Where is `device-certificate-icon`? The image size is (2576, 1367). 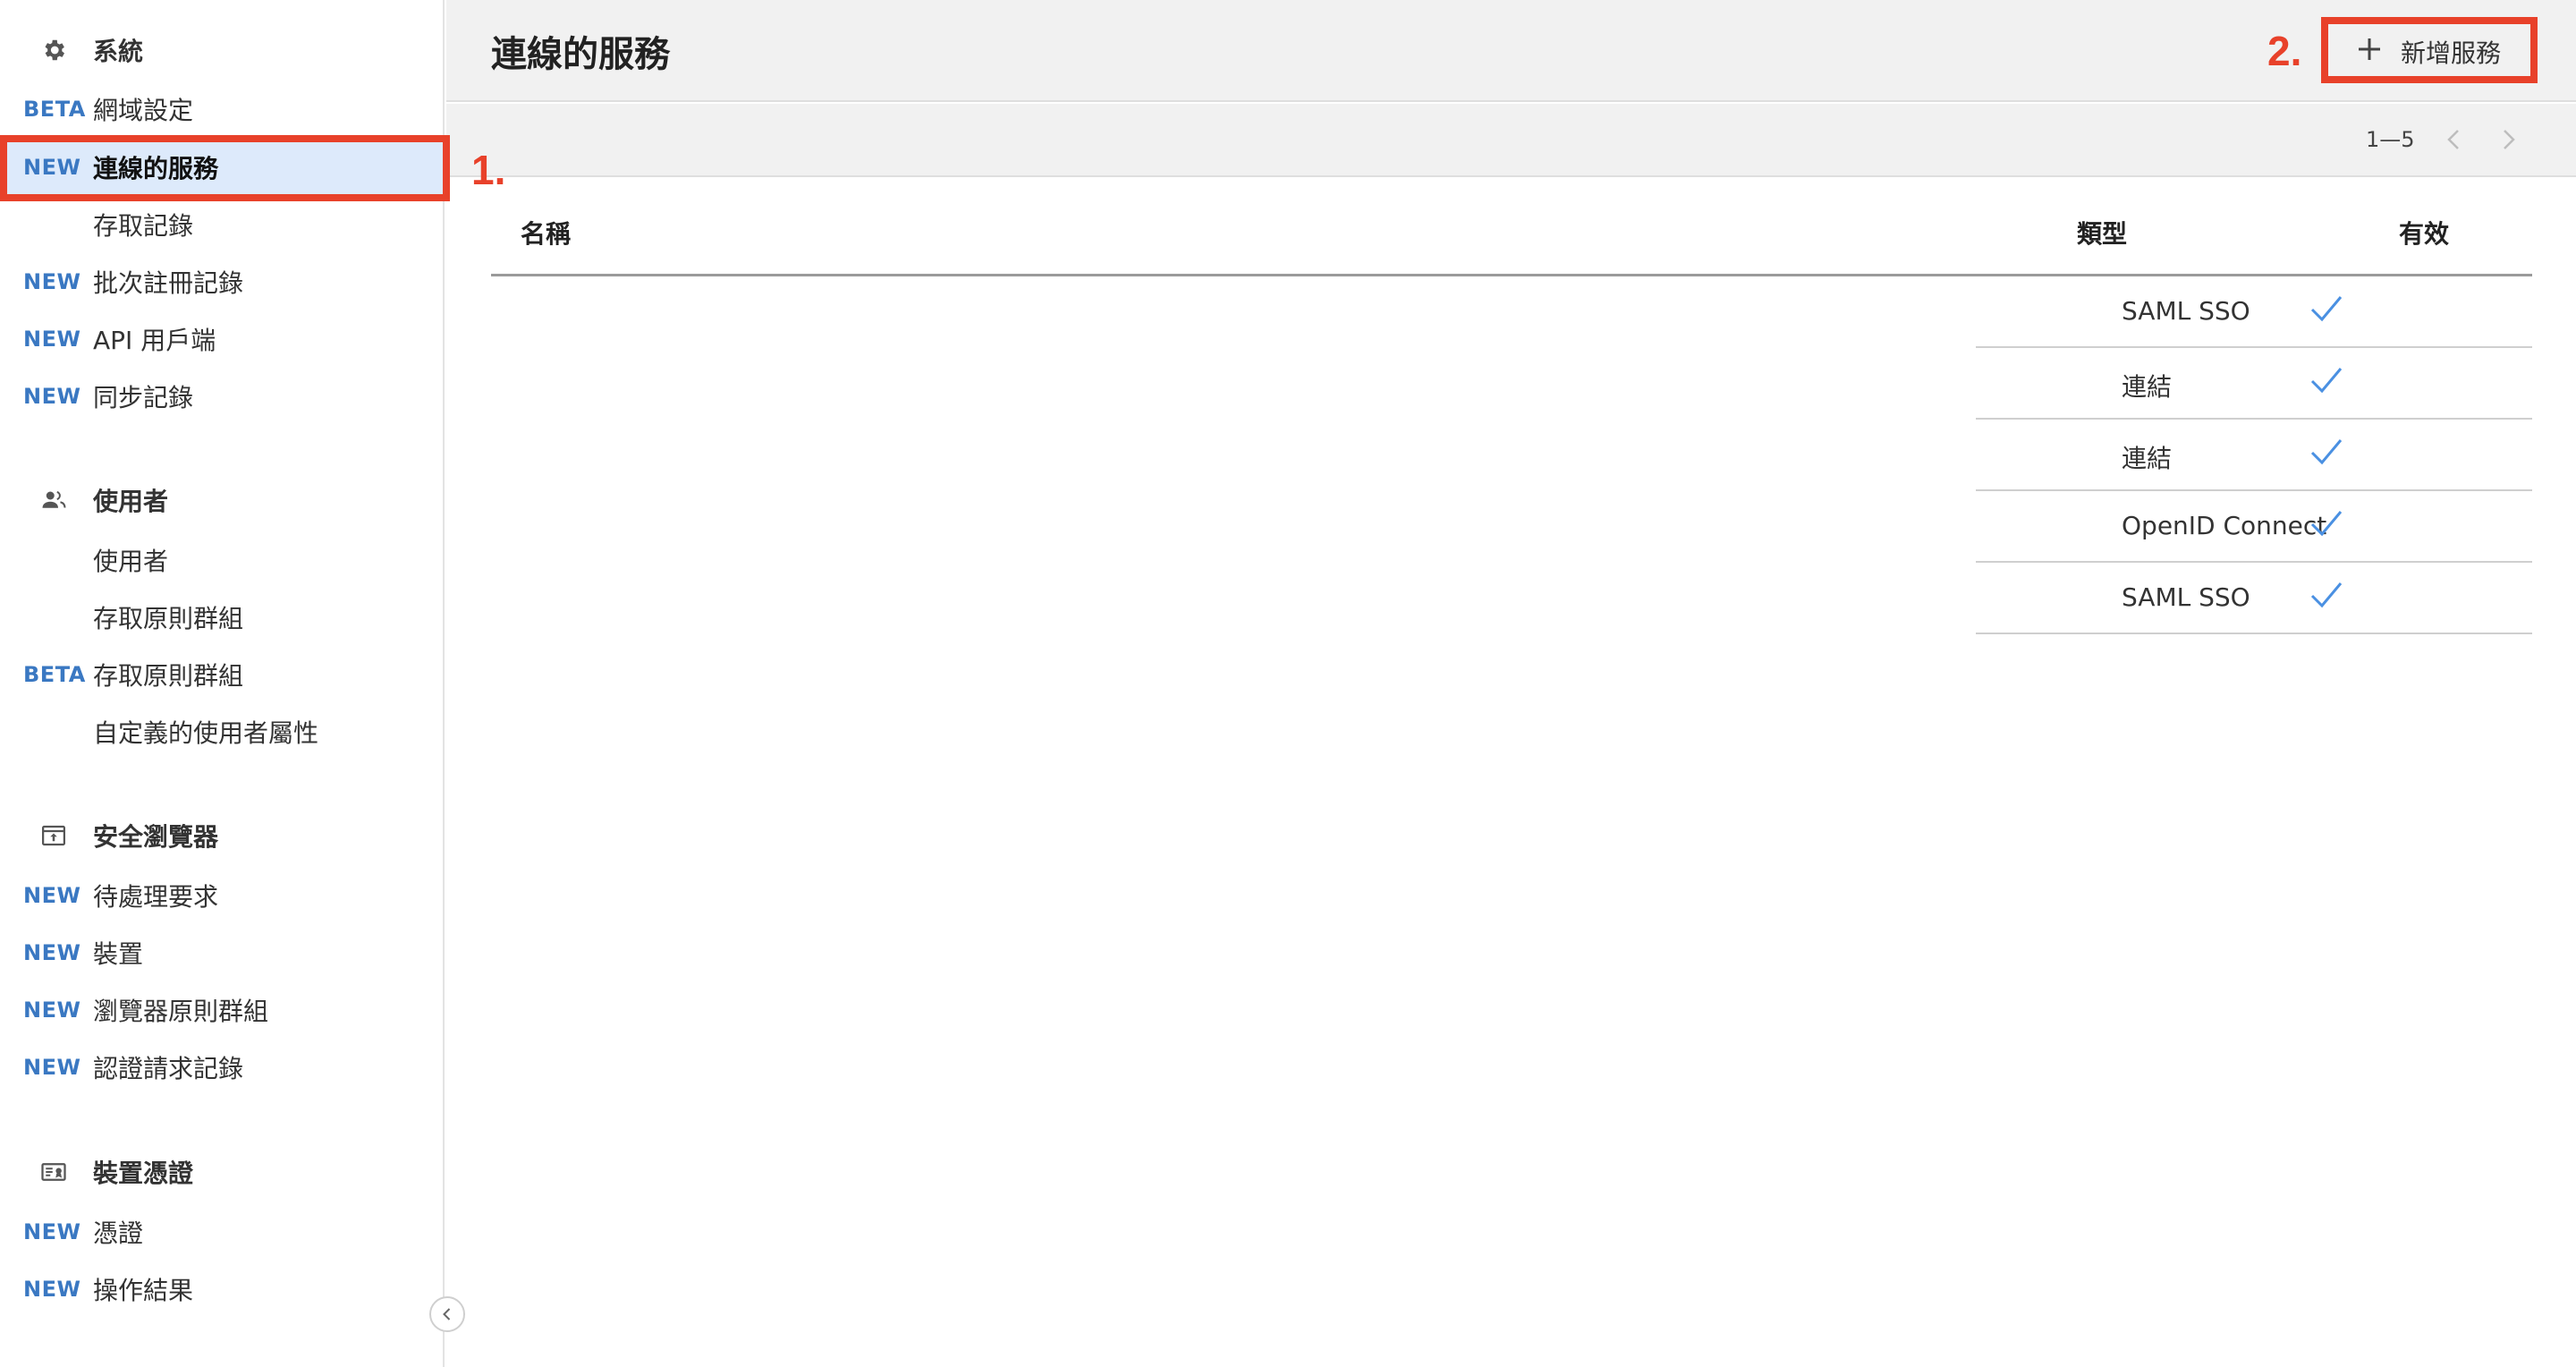
device-certificate-icon is located at coordinates (54, 1172).